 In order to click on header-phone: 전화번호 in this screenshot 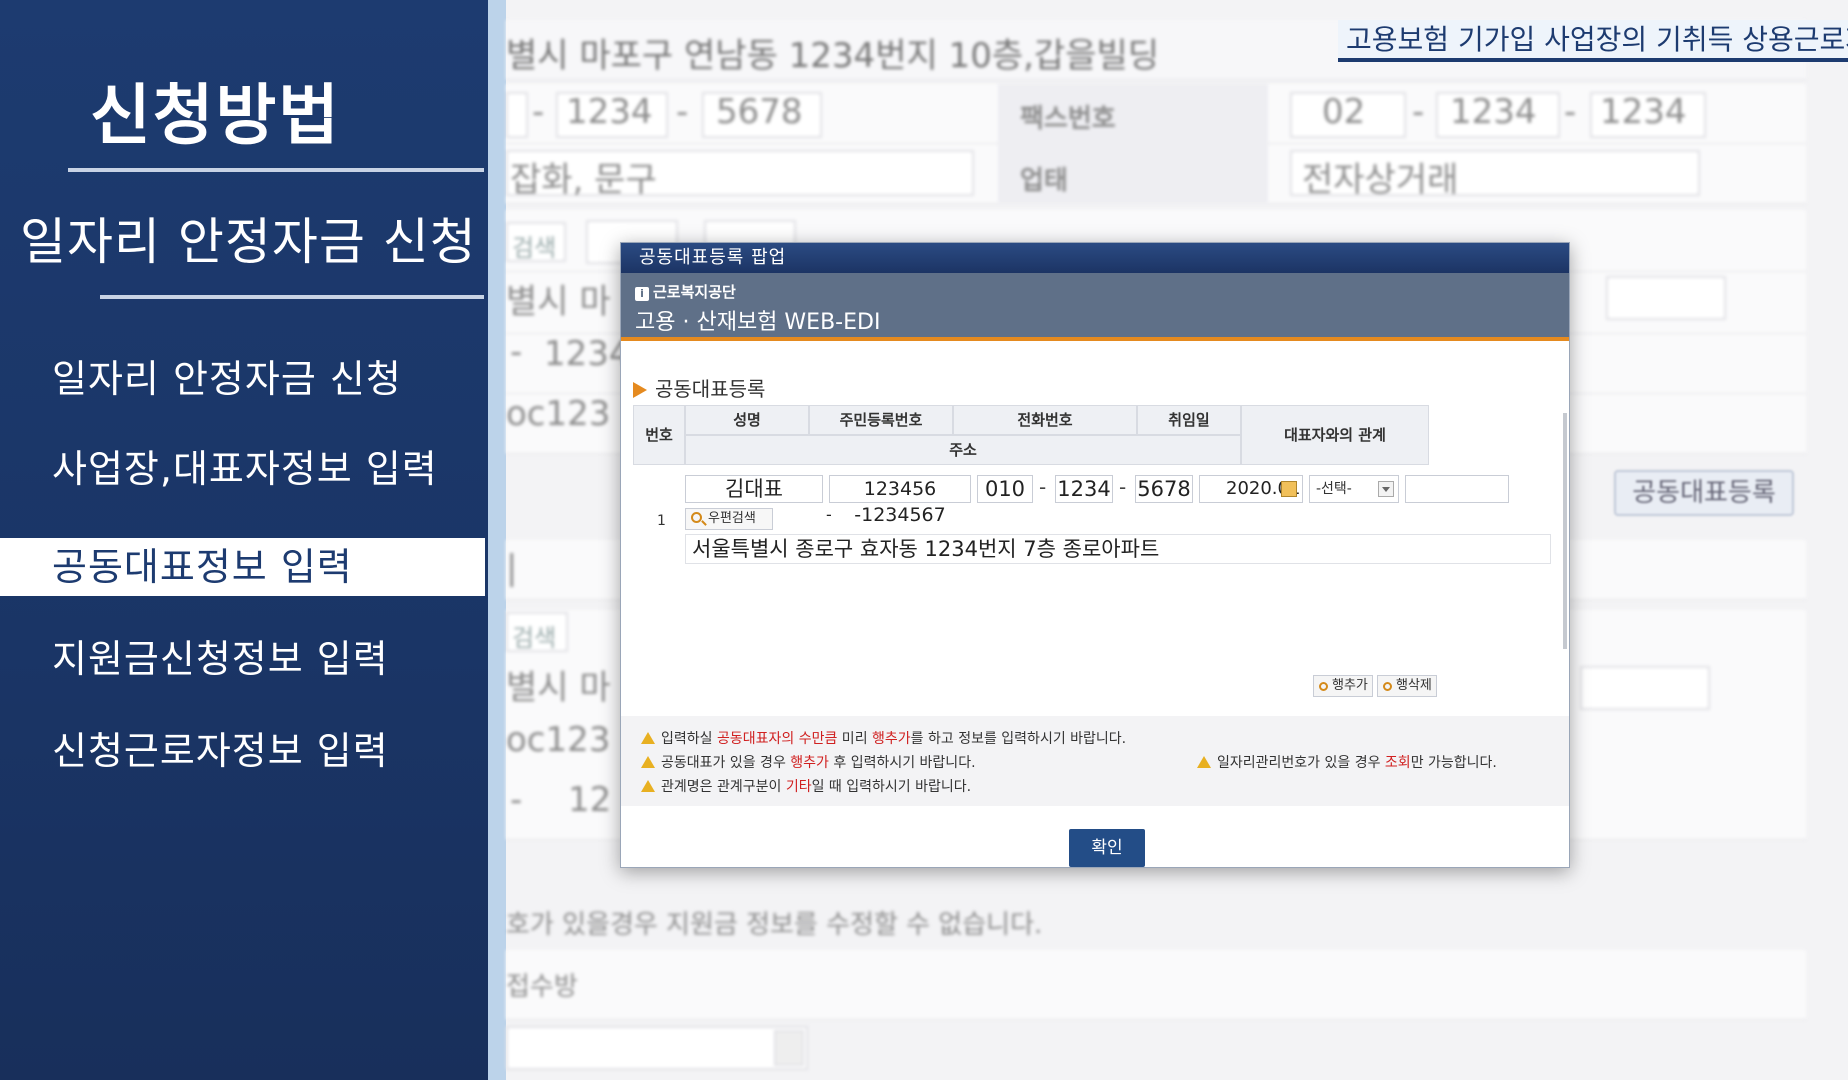, I will do `click(1045, 420)`.